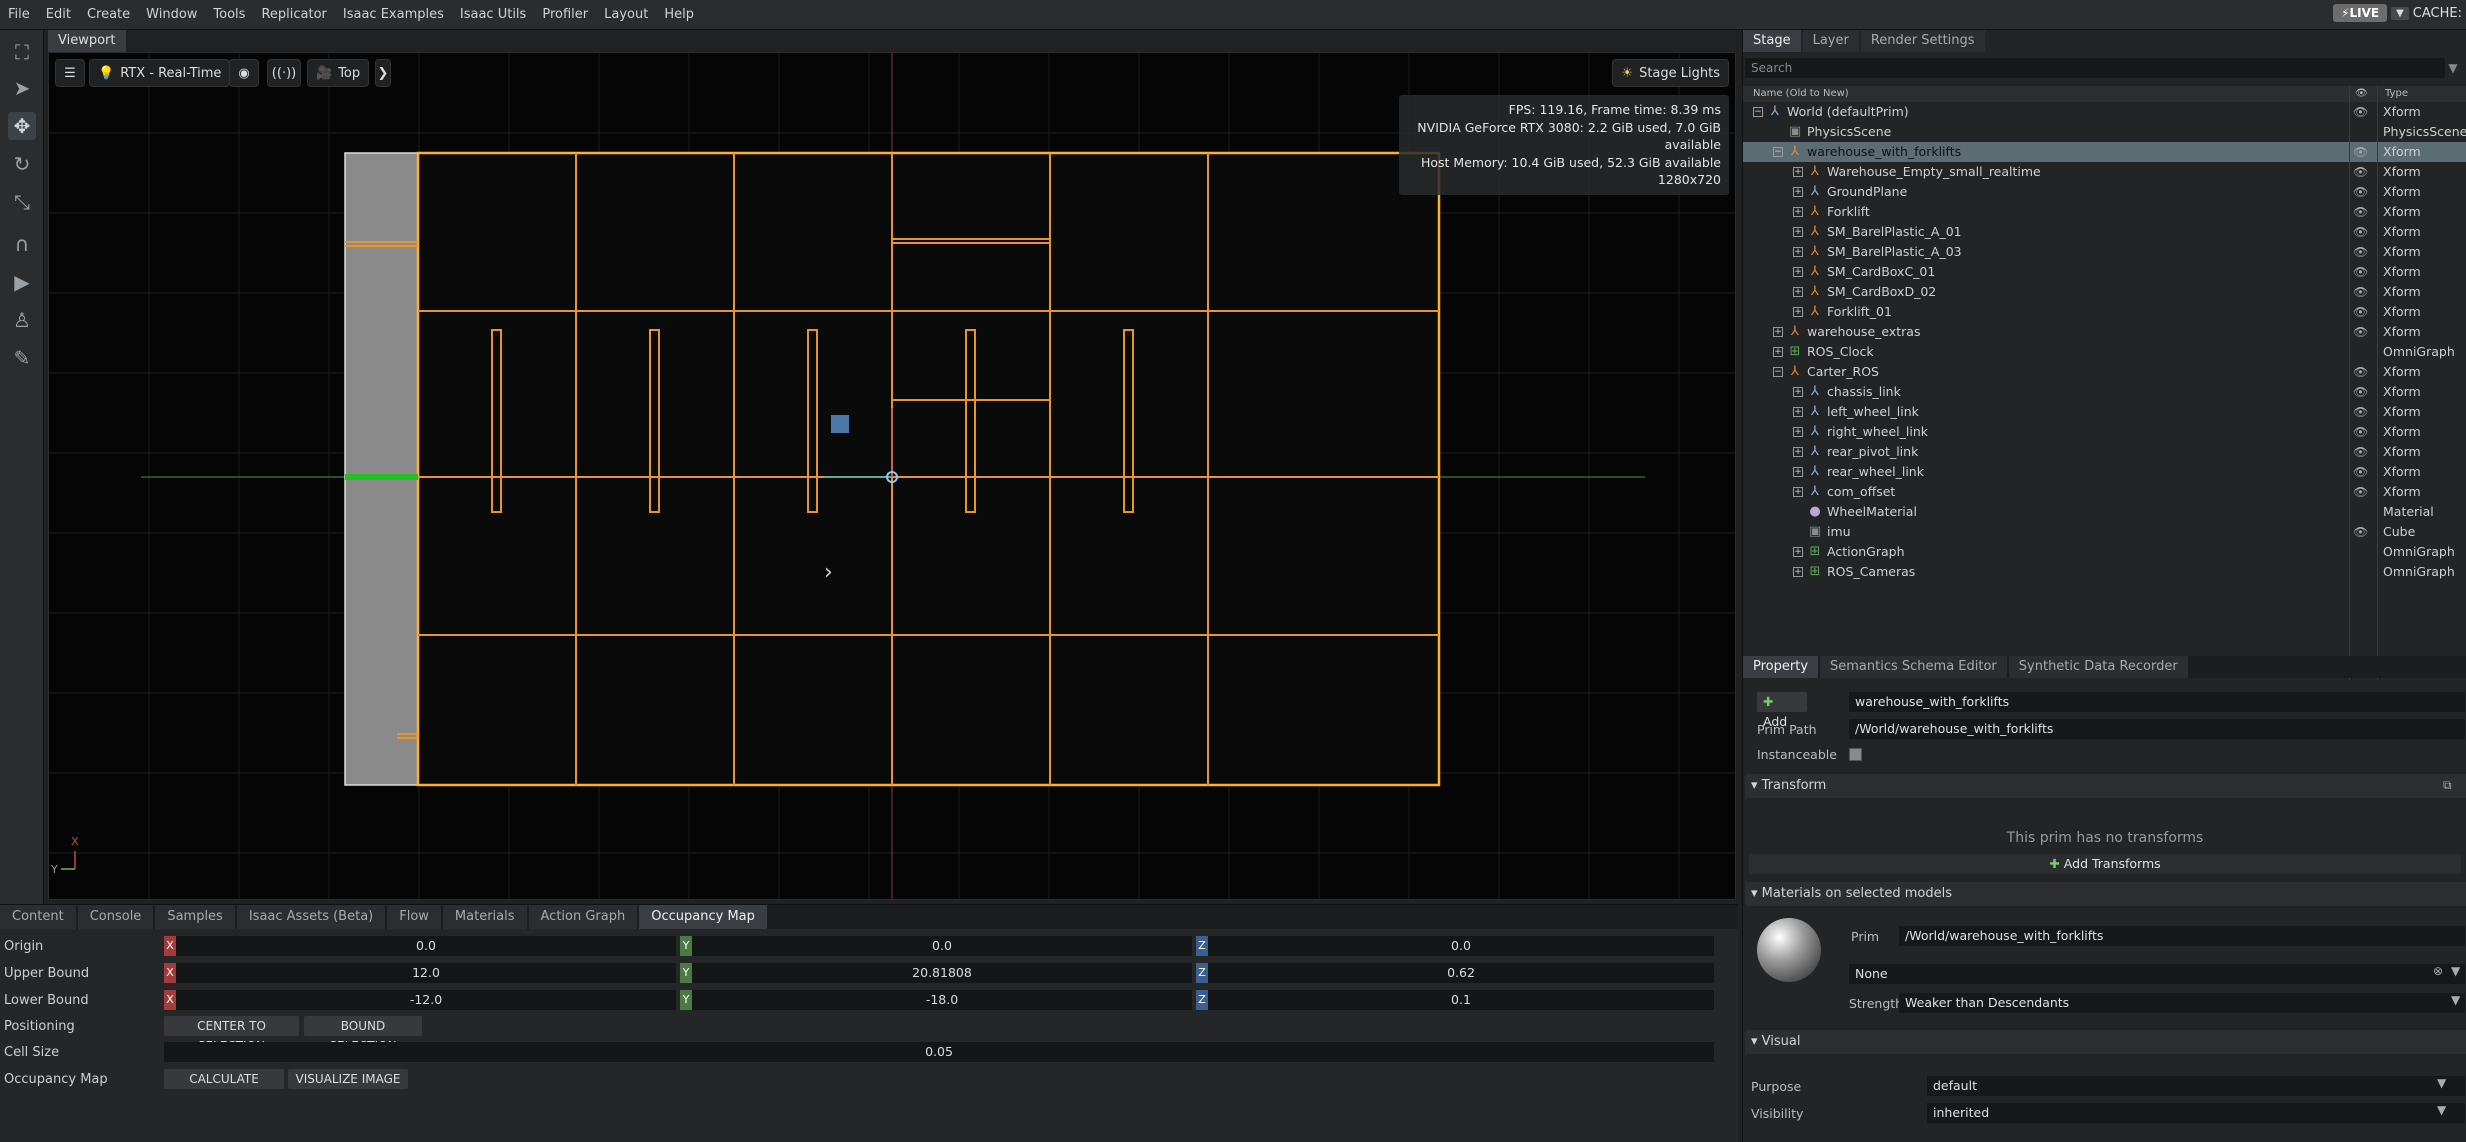 The image size is (2466, 1142). Describe the element at coordinates (1772, 41) in the screenshot. I see `tab-stage: Stage` at that location.